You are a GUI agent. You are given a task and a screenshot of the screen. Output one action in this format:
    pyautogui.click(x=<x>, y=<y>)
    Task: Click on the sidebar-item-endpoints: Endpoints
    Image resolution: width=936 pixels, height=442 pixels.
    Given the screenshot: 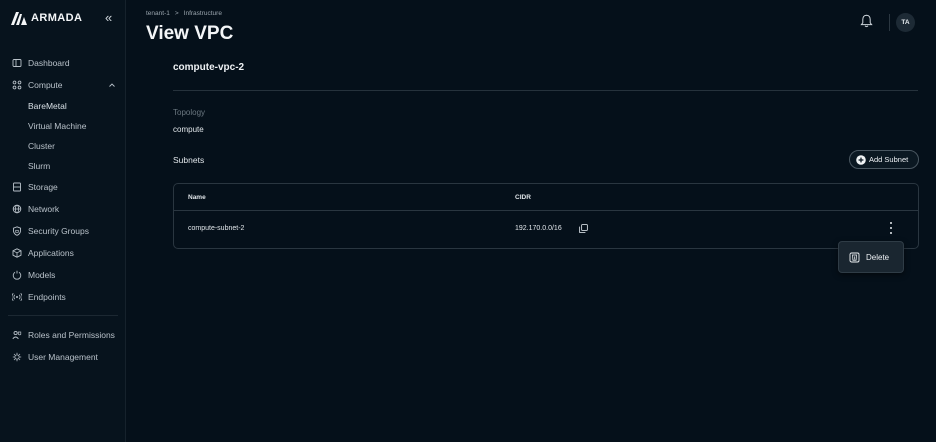 What is the action you would take?
    pyautogui.click(x=63, y=297)
    